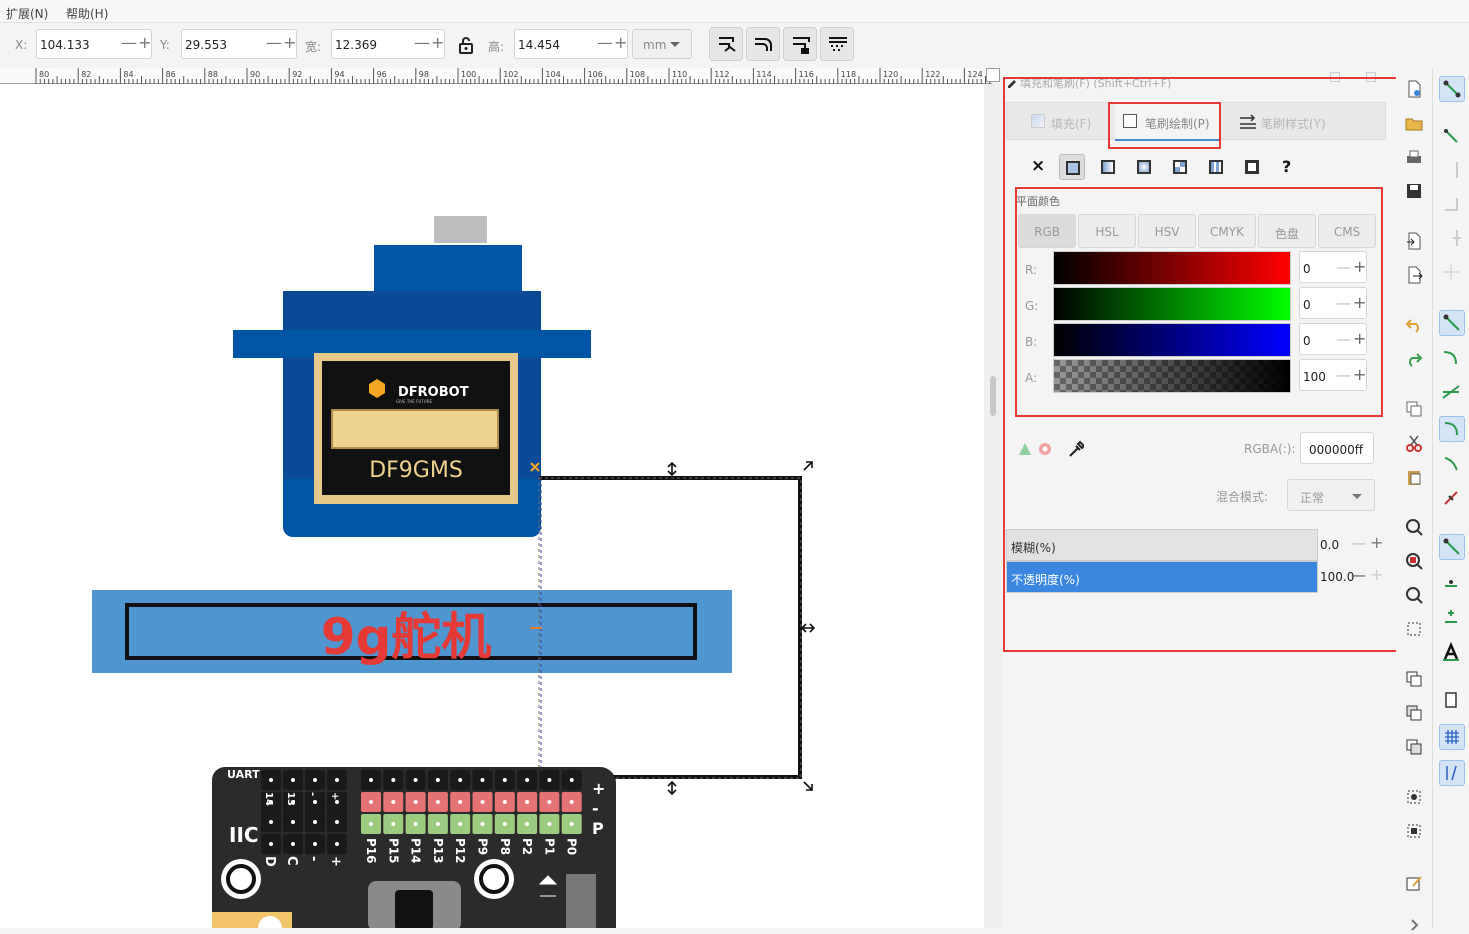 The height and width of the screenshot is (934, 1469). I want to click on cut-icon, so click(1414, 443).